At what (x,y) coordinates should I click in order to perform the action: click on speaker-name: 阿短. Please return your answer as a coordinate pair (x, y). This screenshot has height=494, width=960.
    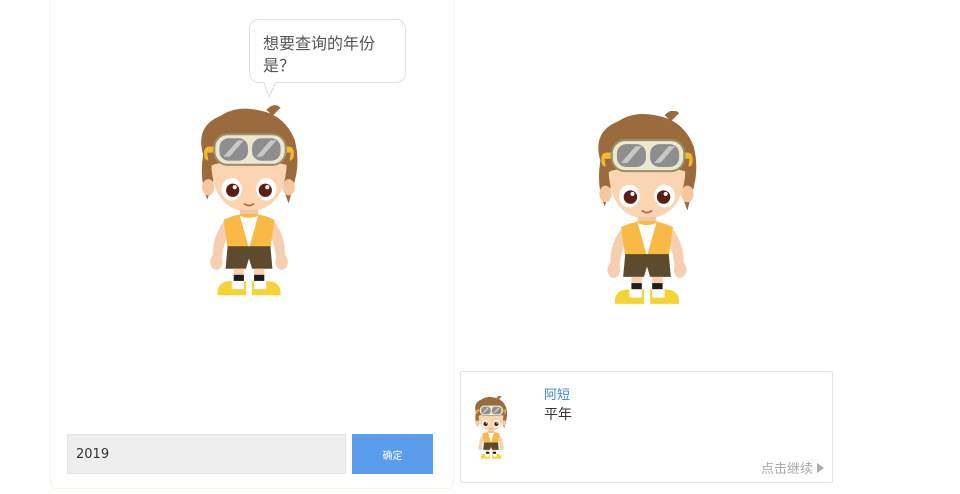
    Looking at the image, I should click on (557, 395).